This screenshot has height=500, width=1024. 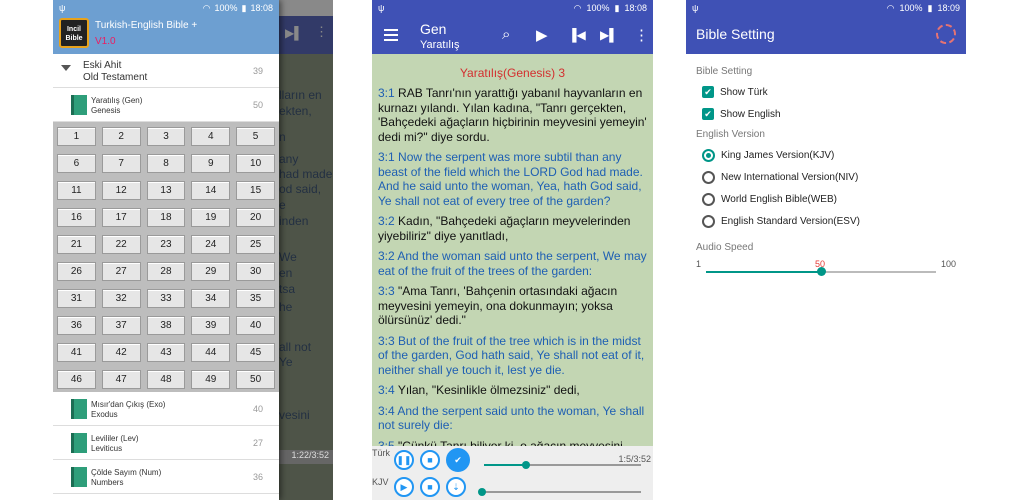 I want to click on chapter-button: 40, so click(x=255, y=325).